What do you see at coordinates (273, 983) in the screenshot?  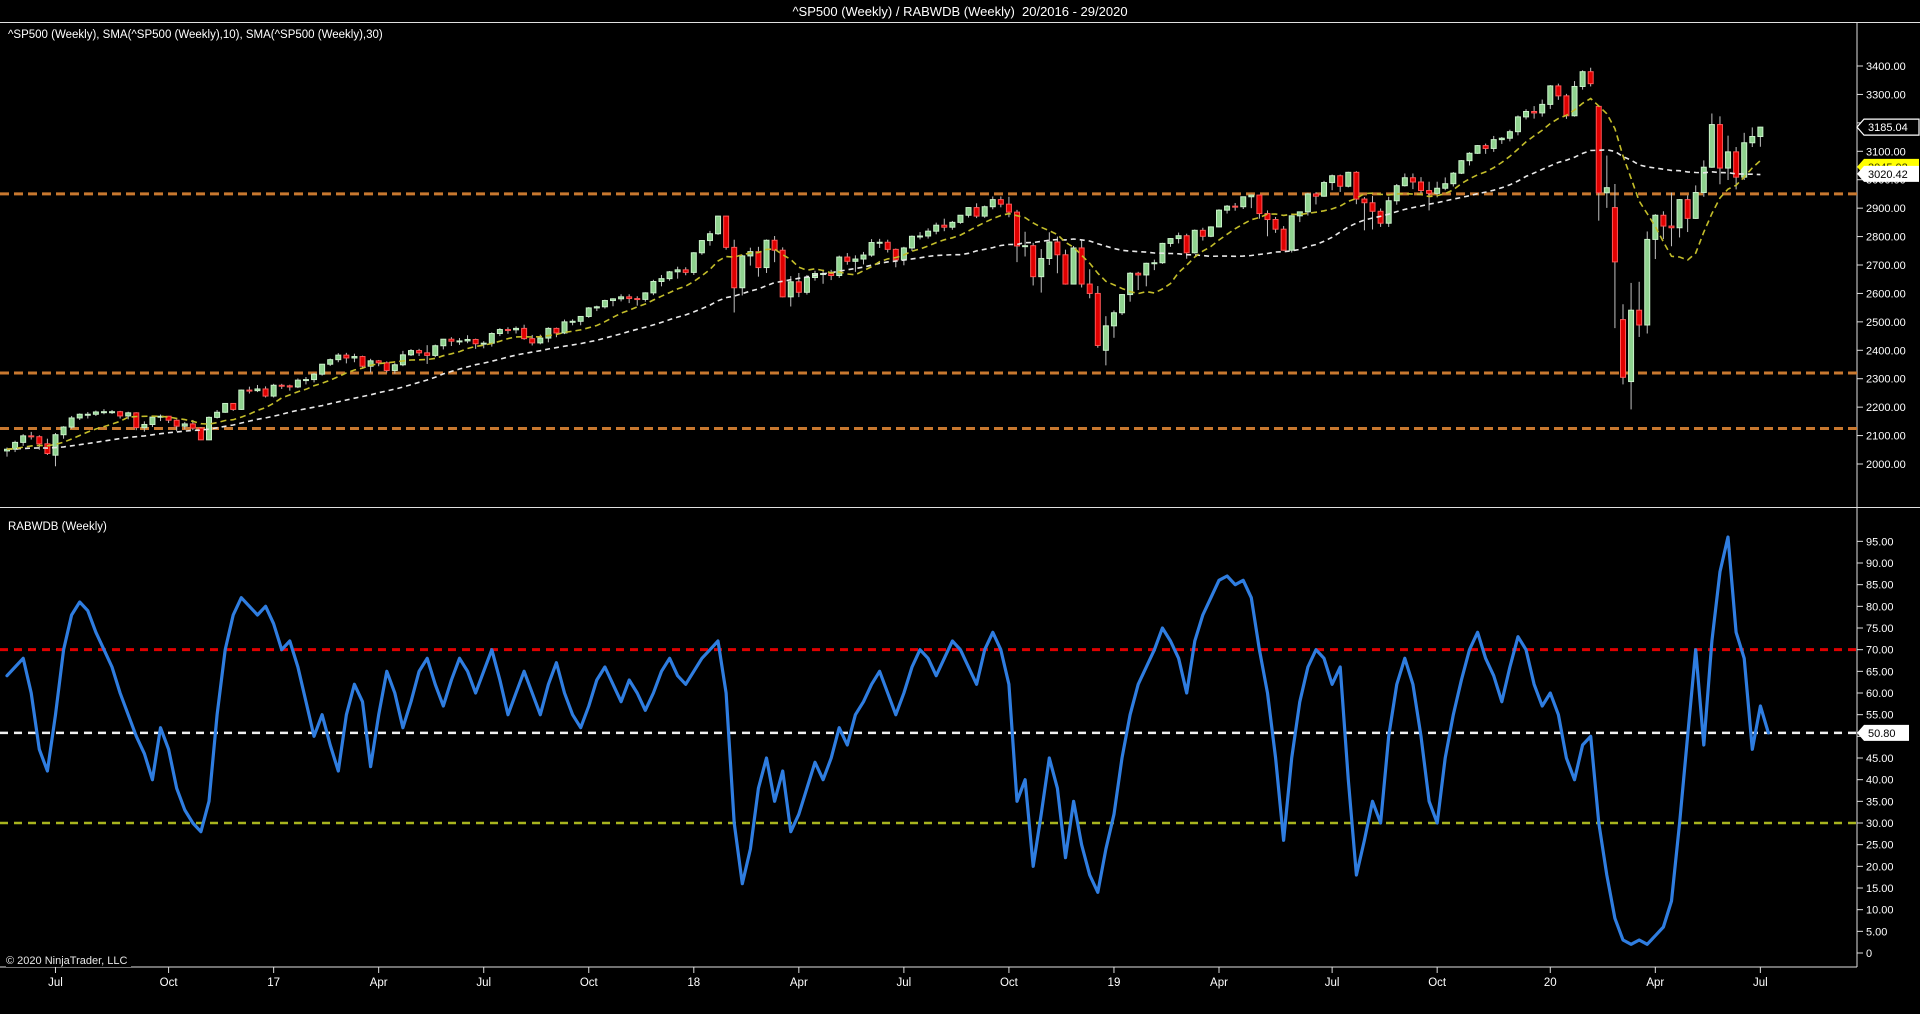 I see `time-tick-label: 17` at bounding box center [273, 983].